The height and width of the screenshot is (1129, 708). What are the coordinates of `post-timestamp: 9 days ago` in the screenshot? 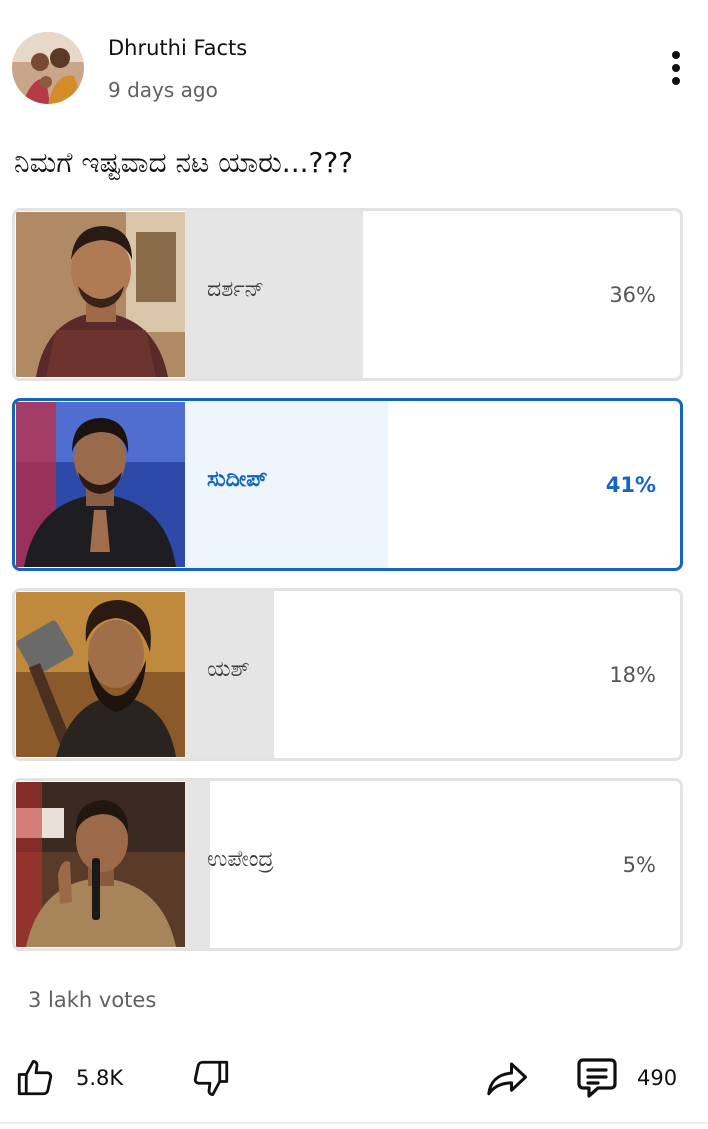 It's located at (163, 90).